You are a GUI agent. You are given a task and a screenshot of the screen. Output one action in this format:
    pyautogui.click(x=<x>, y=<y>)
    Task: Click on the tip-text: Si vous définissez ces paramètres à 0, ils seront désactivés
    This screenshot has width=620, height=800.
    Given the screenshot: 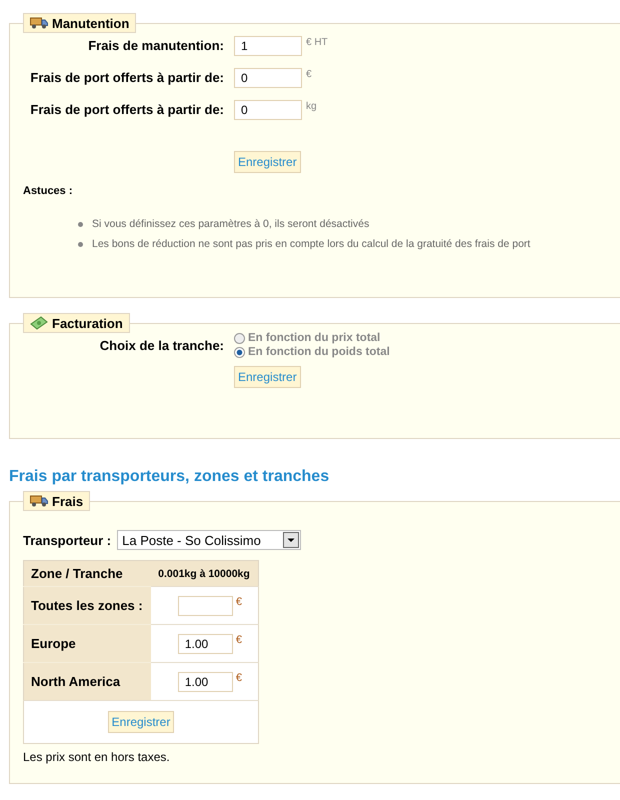 What is the action you would take?
    pyautogui.click(x=231, y=224)
    